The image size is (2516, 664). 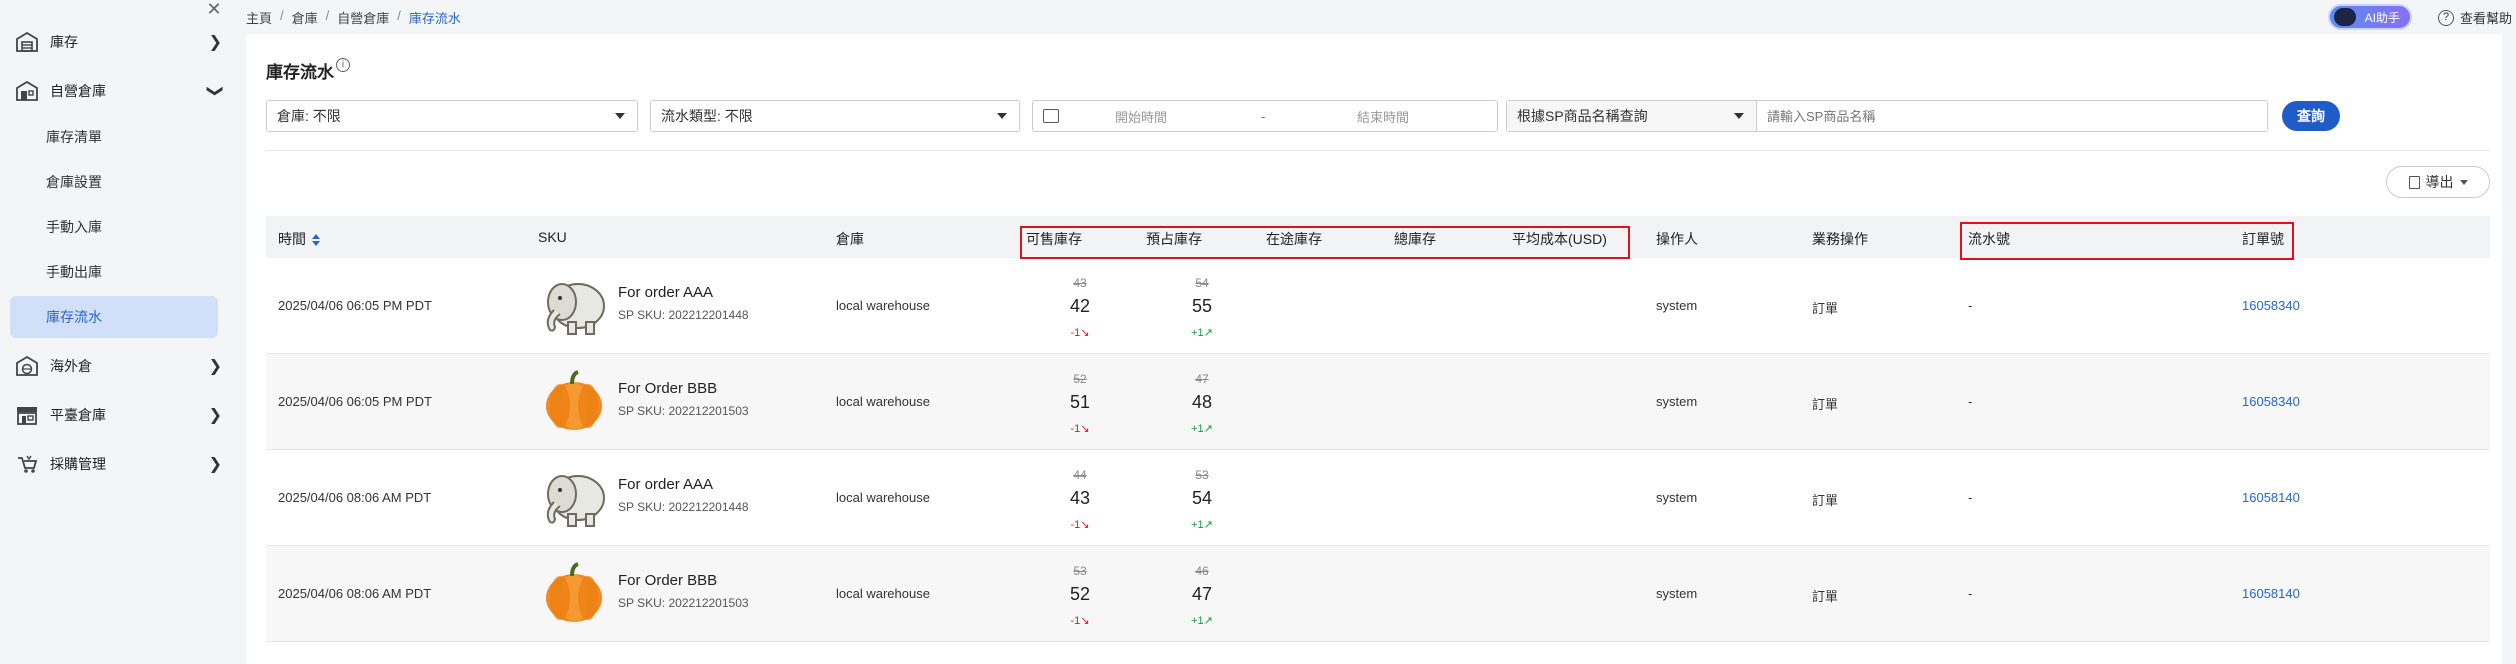 I want to click on search-input, so click(x=2012, y=116).